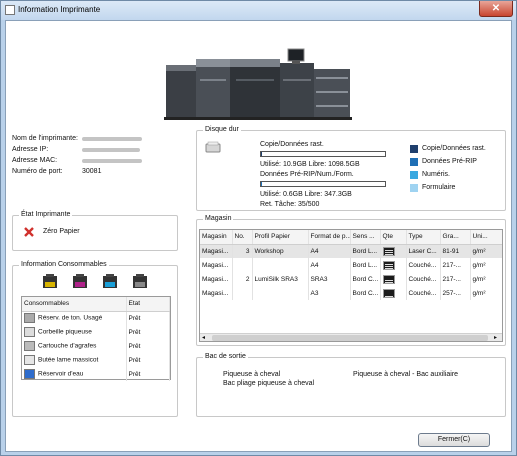 This screenshot has height=456, width=517. I want to click on window-close-button: ✕, so click(496, 9).